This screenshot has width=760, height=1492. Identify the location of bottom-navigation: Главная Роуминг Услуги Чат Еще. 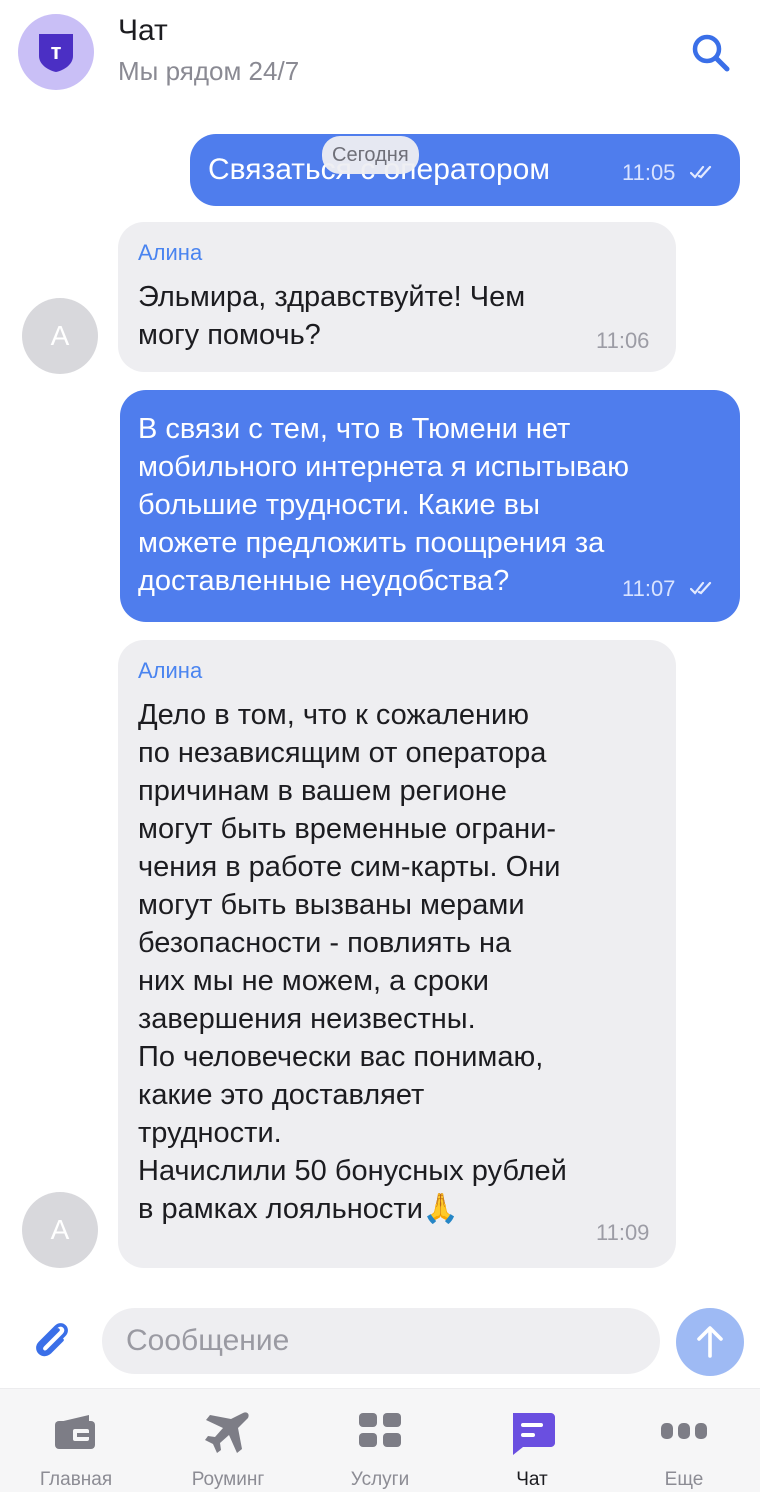
(380, 1440).